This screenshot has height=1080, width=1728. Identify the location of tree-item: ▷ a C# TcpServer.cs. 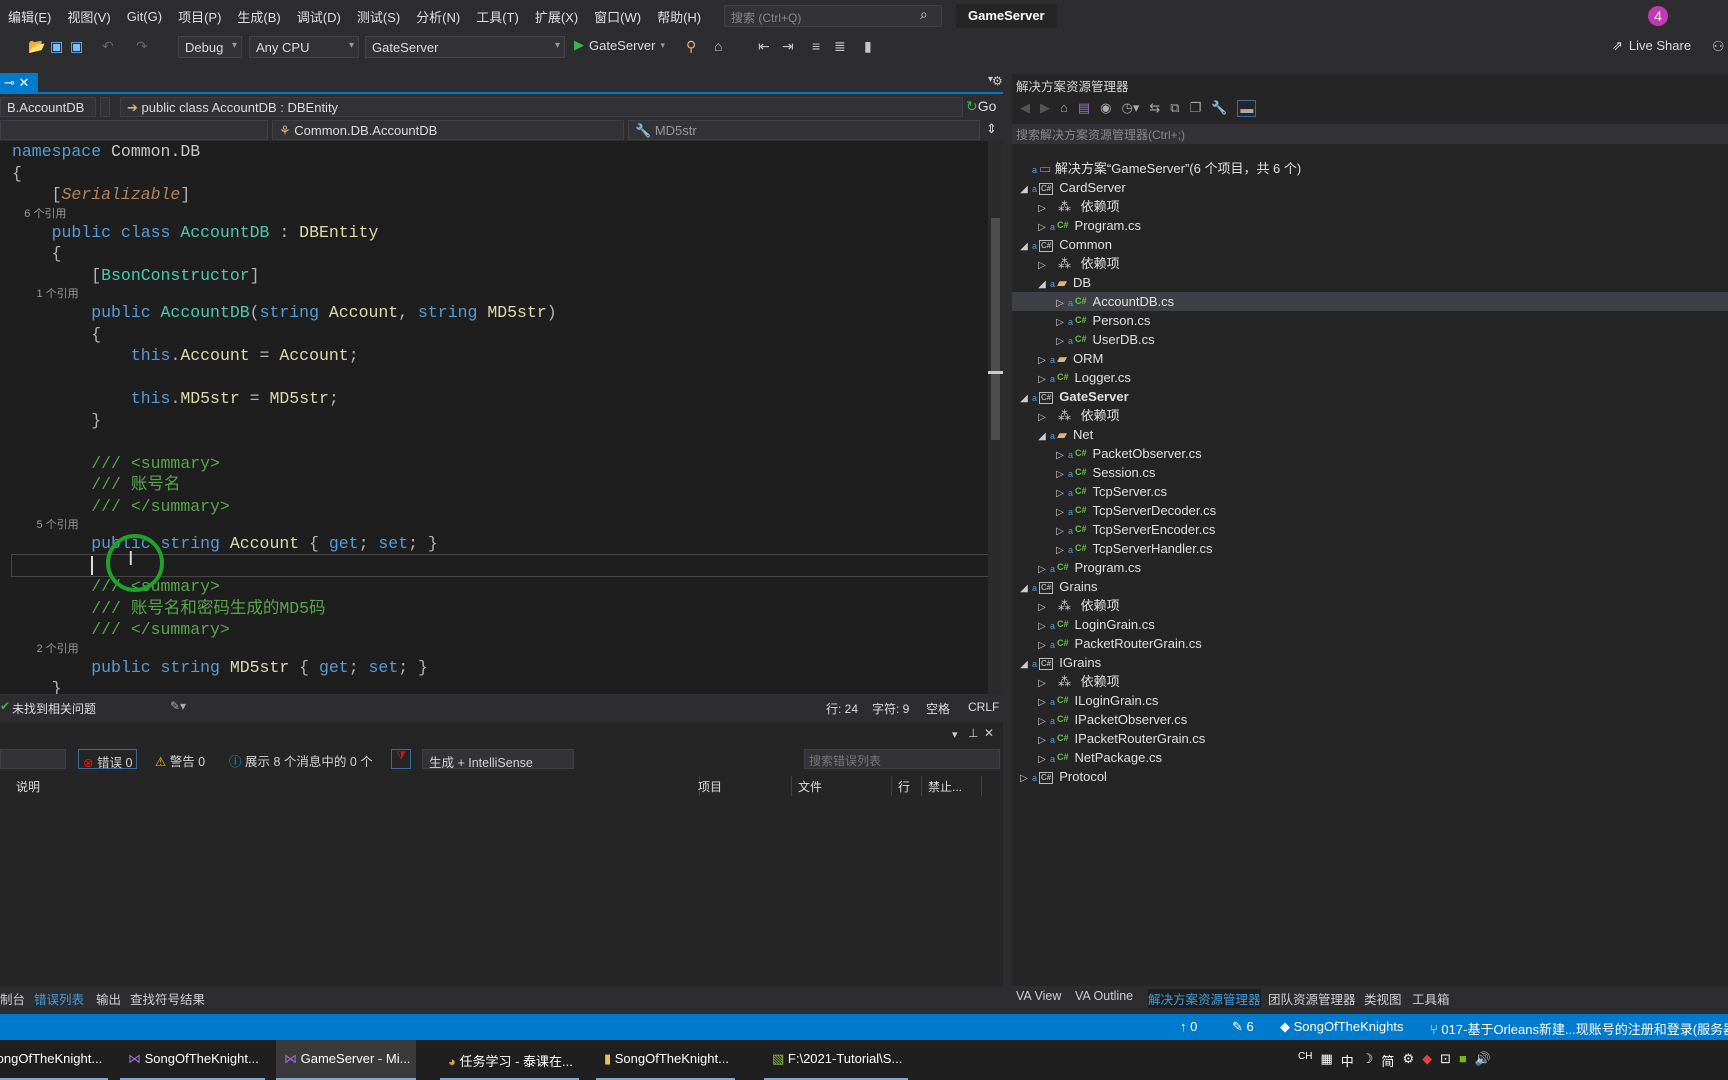
(1370, 491).